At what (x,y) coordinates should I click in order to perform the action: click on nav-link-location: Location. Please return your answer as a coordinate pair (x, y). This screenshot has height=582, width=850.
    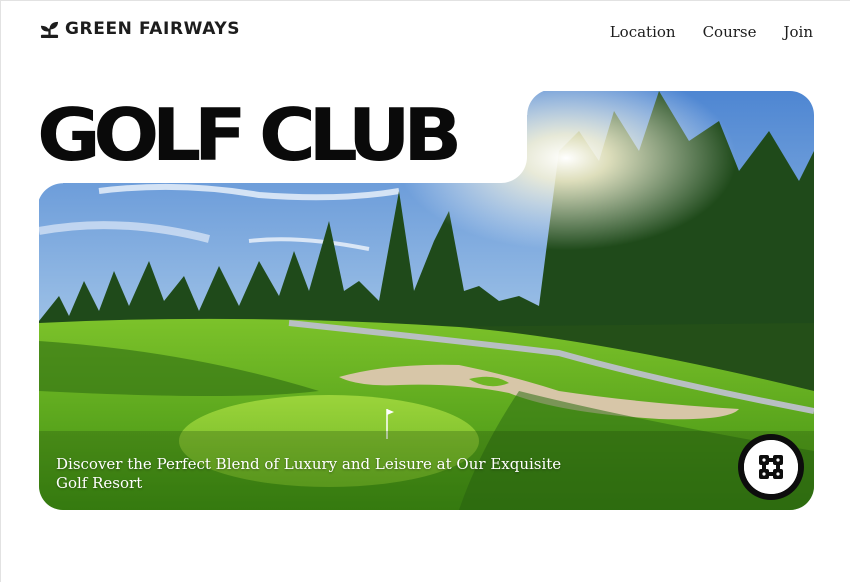
    Looking at the image, I should click on (643, 32).